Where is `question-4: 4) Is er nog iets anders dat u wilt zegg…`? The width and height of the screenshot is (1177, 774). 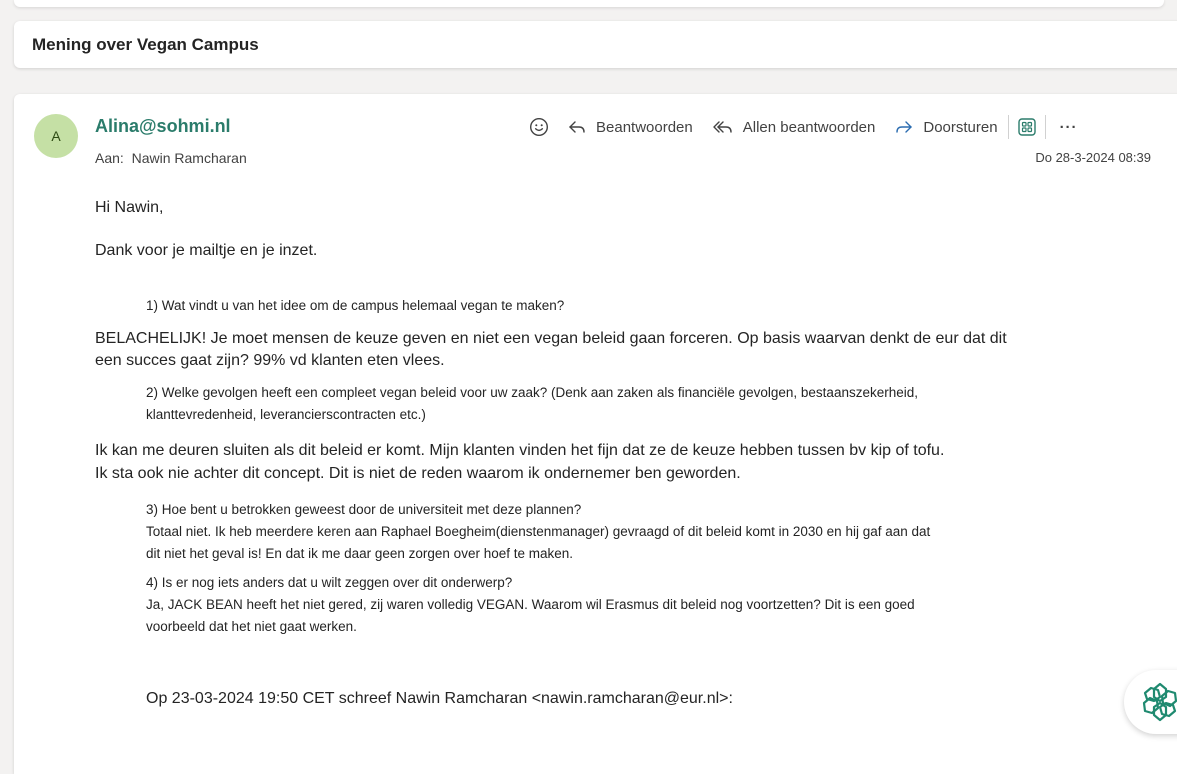 question-4: 4) Is er nog iets anders dat u wilt zegg… is located at coordinates (329, 582).